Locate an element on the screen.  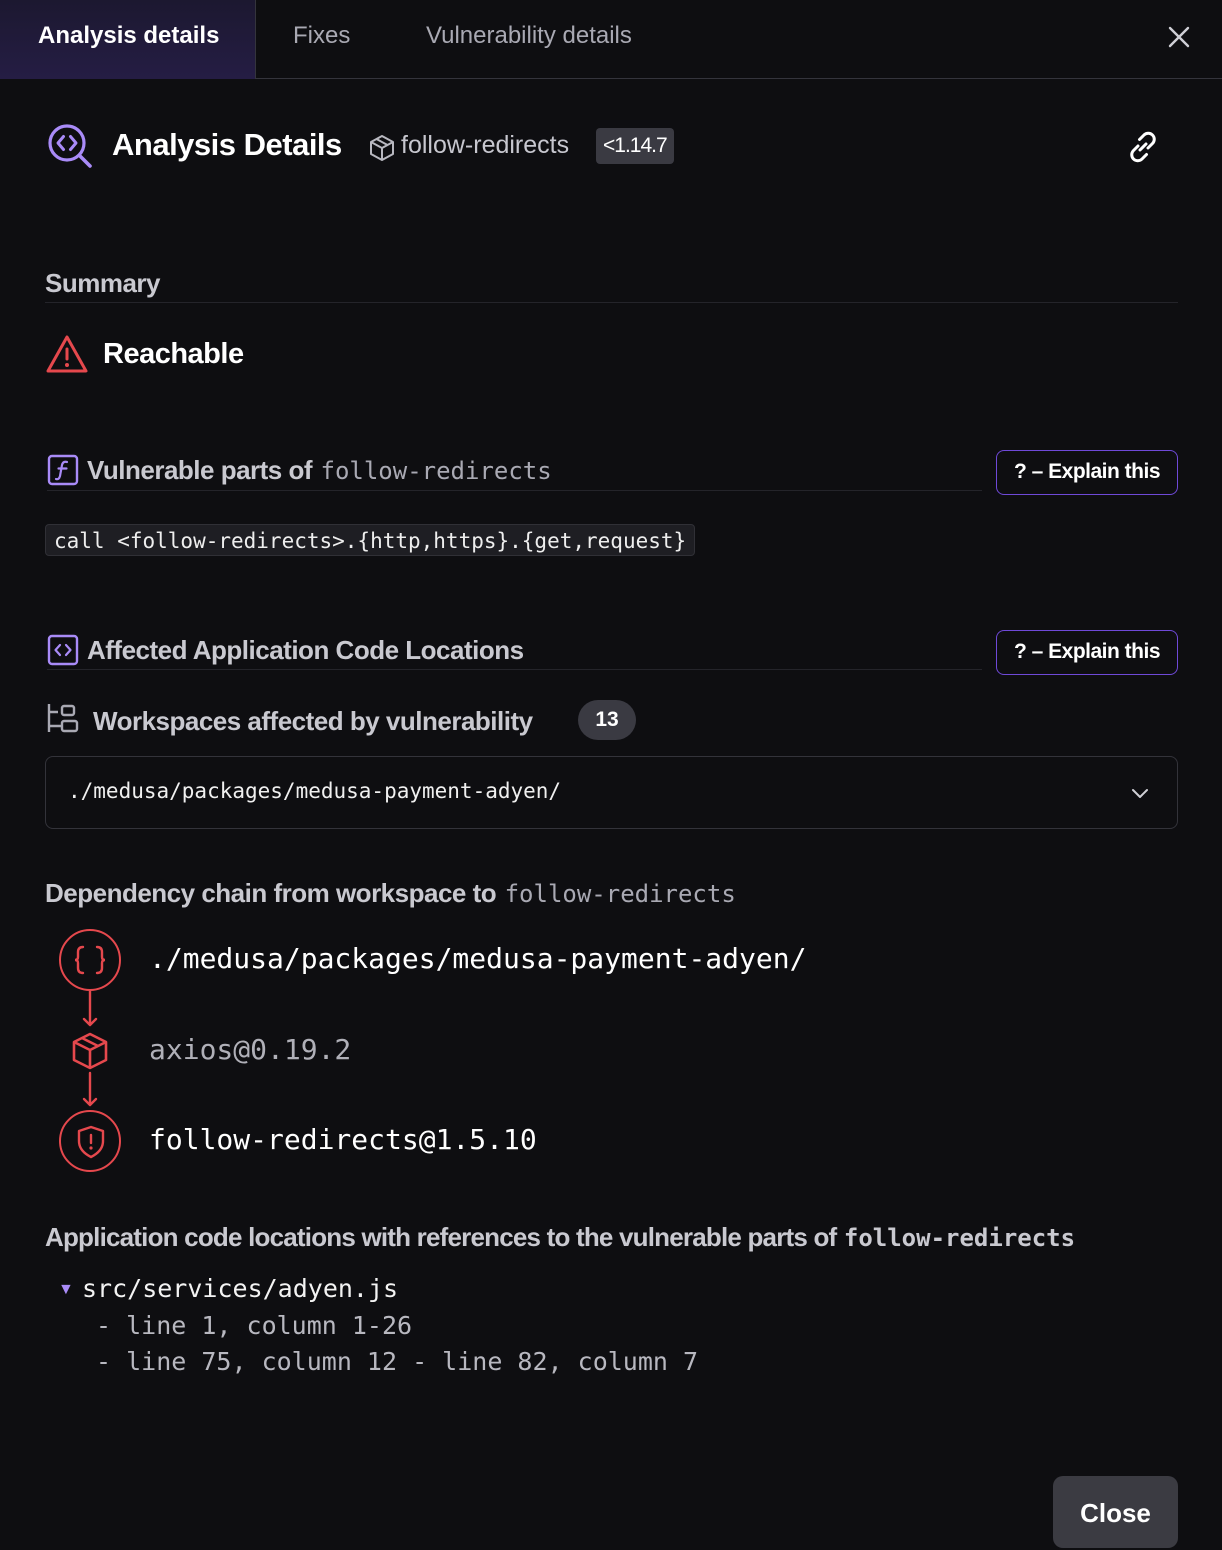
dependency-chain-package: follow-redirects is located at coordinates (620, 894).